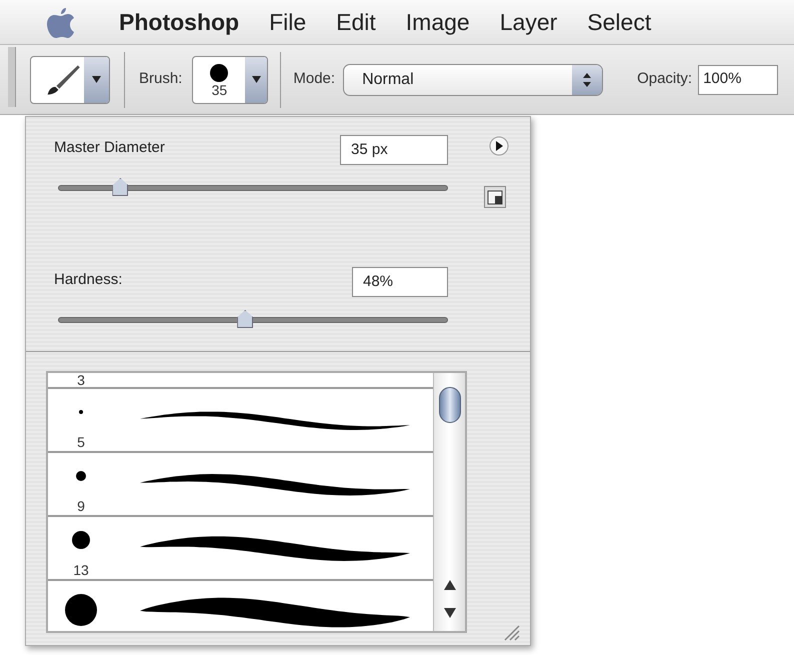  Describe the element at coordinates (450, 585) in the screenshot. I see `scroll-up-arrow-icon` at that location.